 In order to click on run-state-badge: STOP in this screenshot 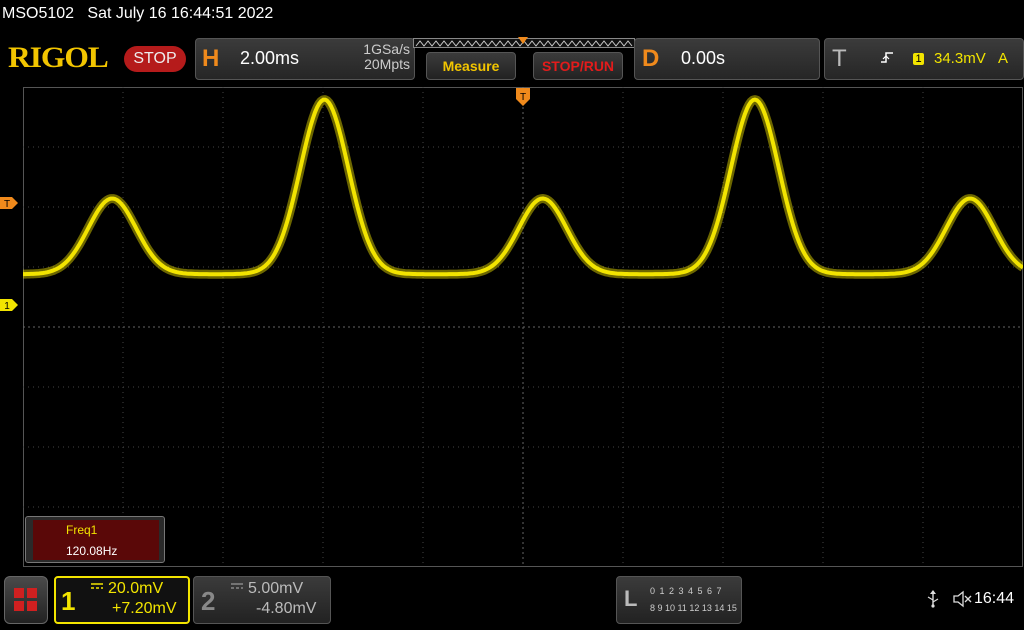, I will do `click(155, 59)`.